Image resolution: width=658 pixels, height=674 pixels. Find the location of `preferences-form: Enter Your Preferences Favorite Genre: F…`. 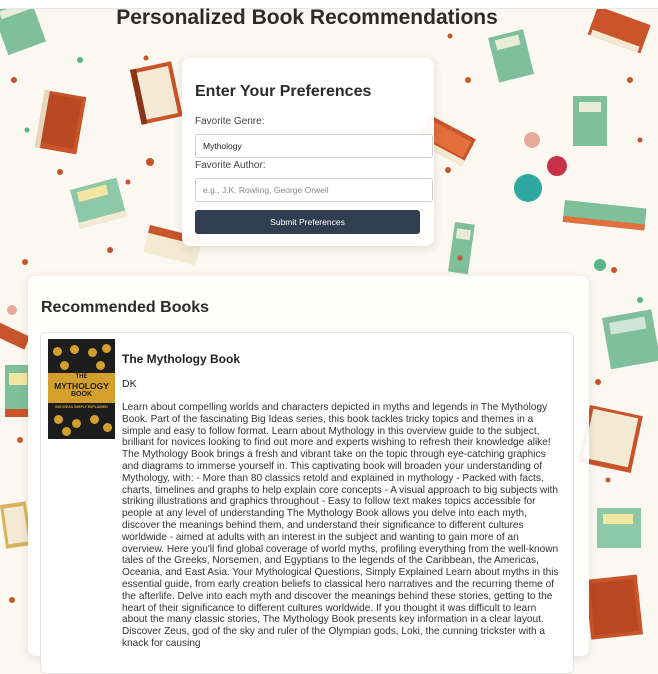

preferences-form: Enter Your Preferences Favorite Genre: F… is located at coordinates (308, 152).